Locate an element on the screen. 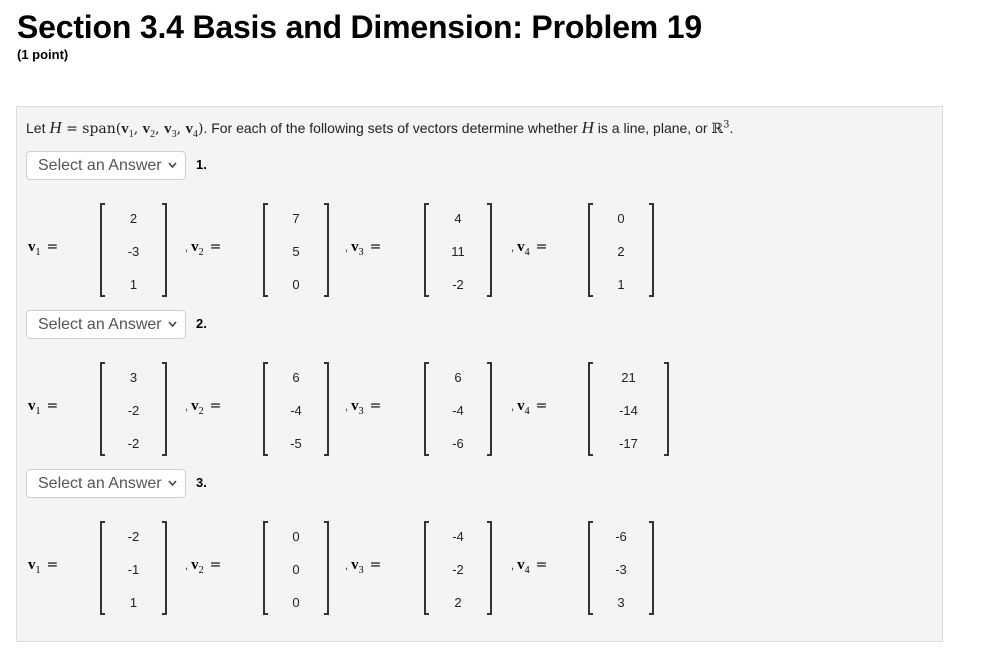 This screenshot has width=981, height=658. math-v4: v4 is located at coordinates (191, 130).